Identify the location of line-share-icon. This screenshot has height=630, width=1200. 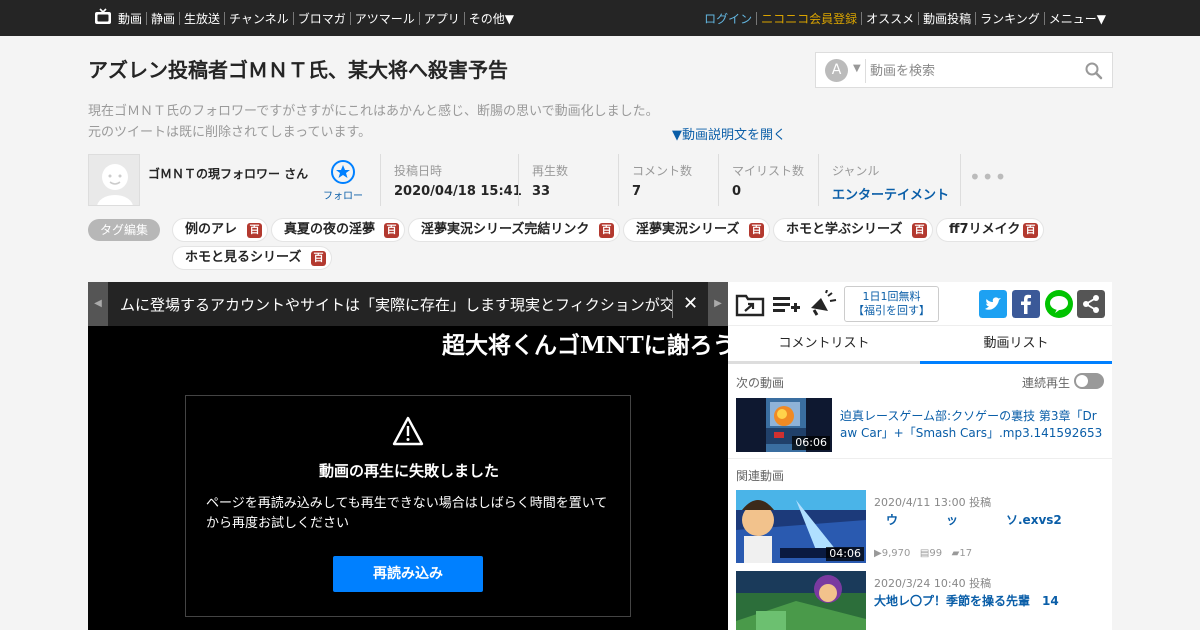
(1059, 304).